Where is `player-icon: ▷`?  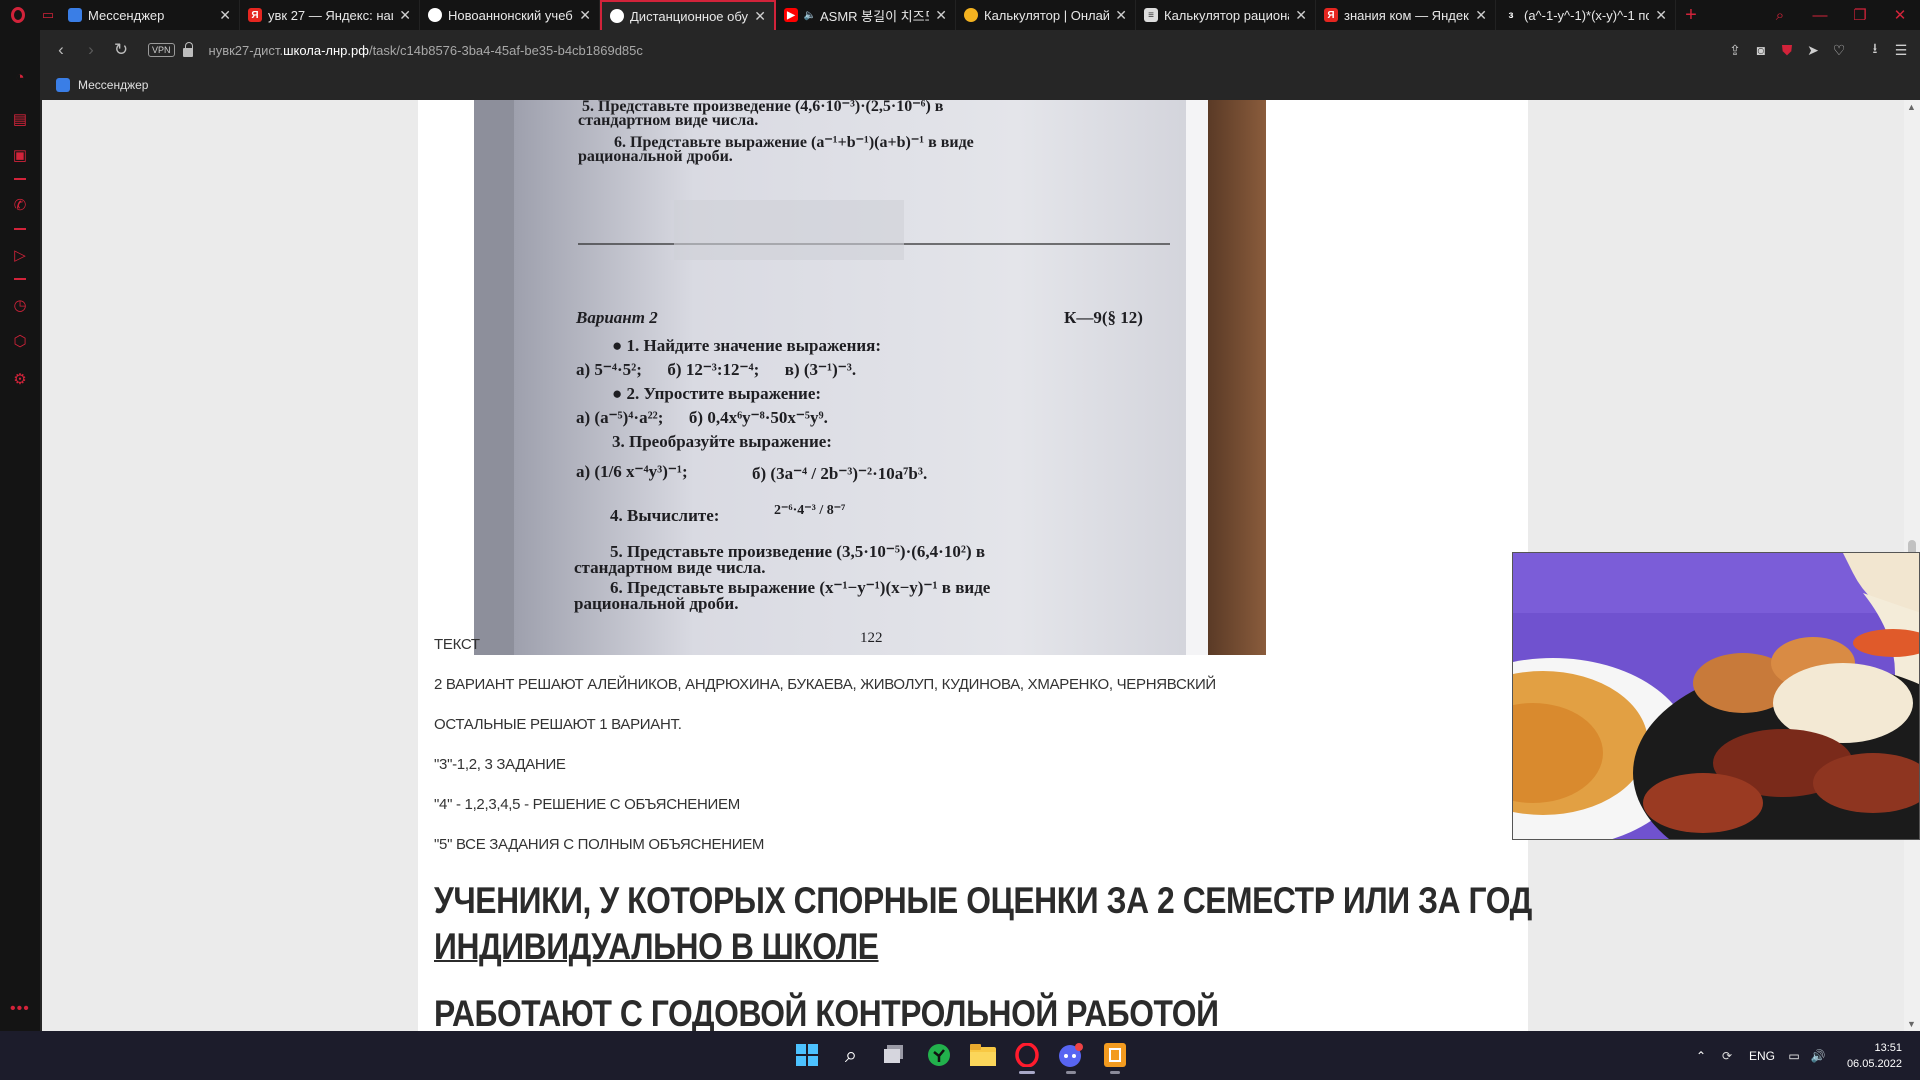
player-icon: ▷ is located at coordinates (20, 255).